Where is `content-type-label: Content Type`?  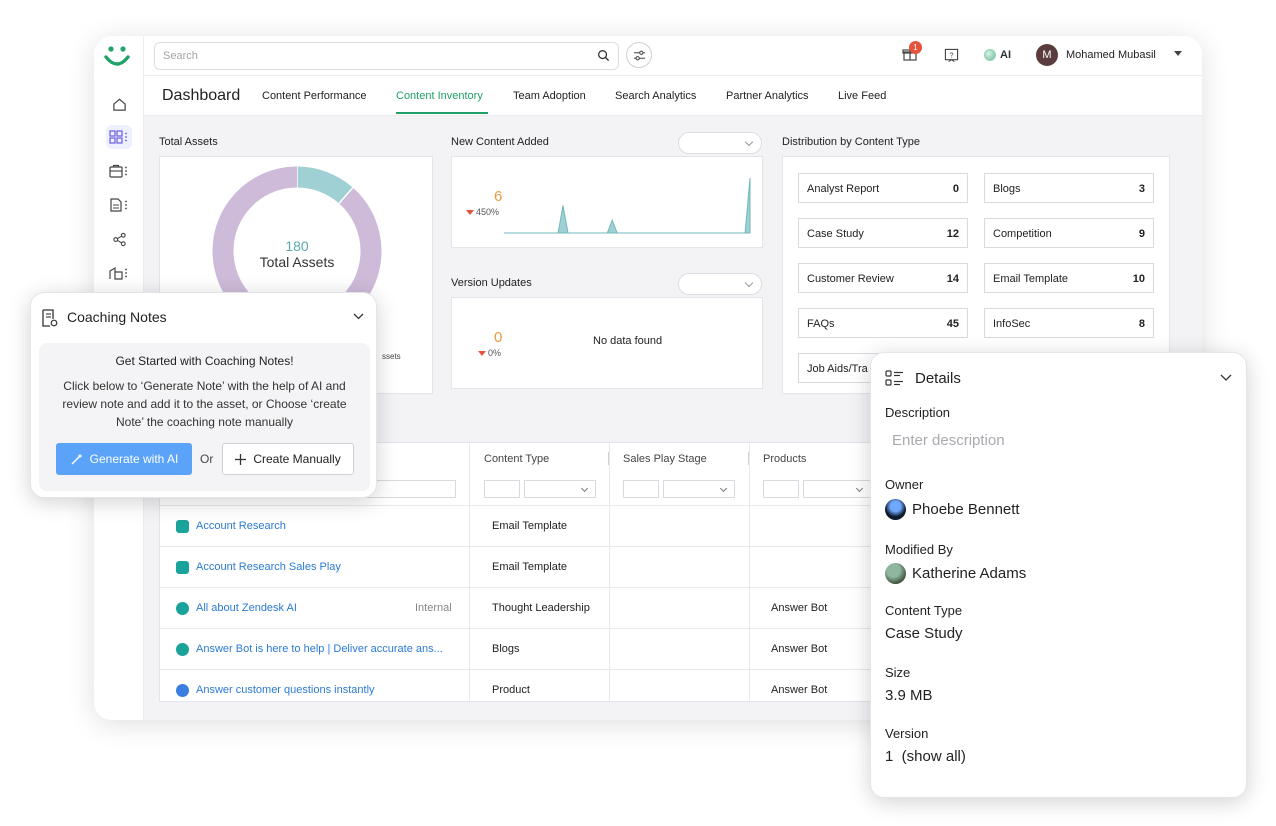 content-type-label: Content Type is located at coordinates (924, 610).